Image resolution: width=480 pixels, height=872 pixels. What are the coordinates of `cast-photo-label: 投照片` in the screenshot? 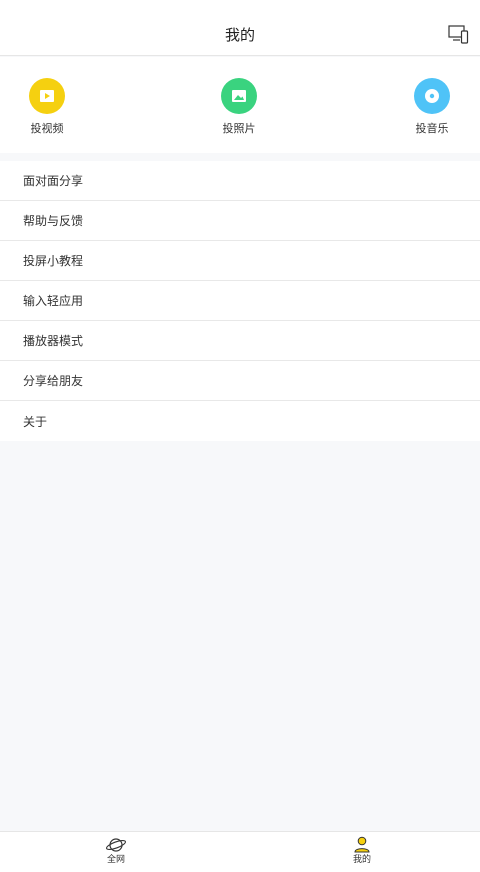 It's located at (239, 128).